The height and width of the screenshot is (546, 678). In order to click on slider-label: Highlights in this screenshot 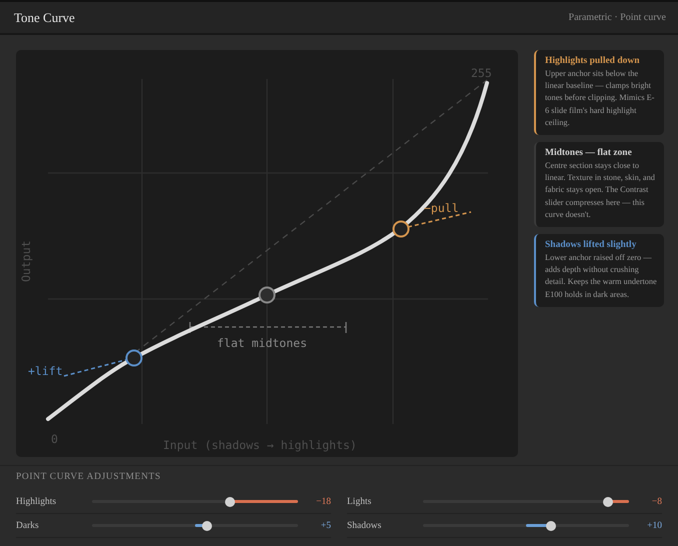, I will do `click(37, 501)`.